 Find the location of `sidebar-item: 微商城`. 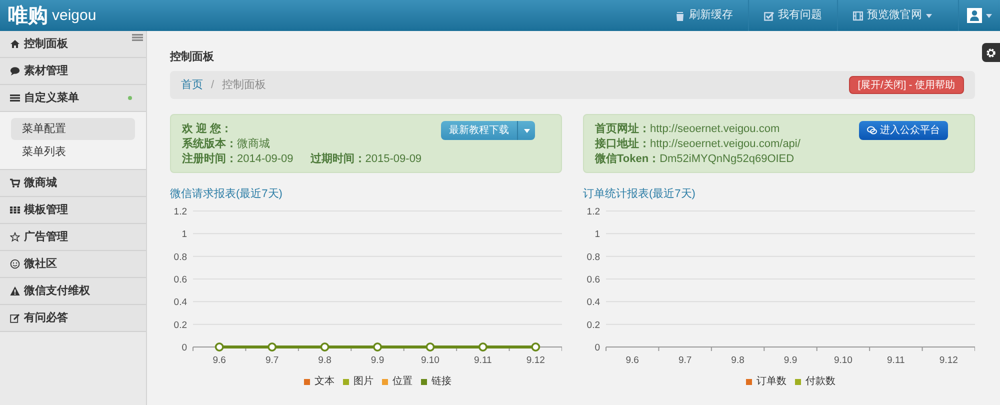

sidebar-item: 微商城 is located at coordinates (73, 183).